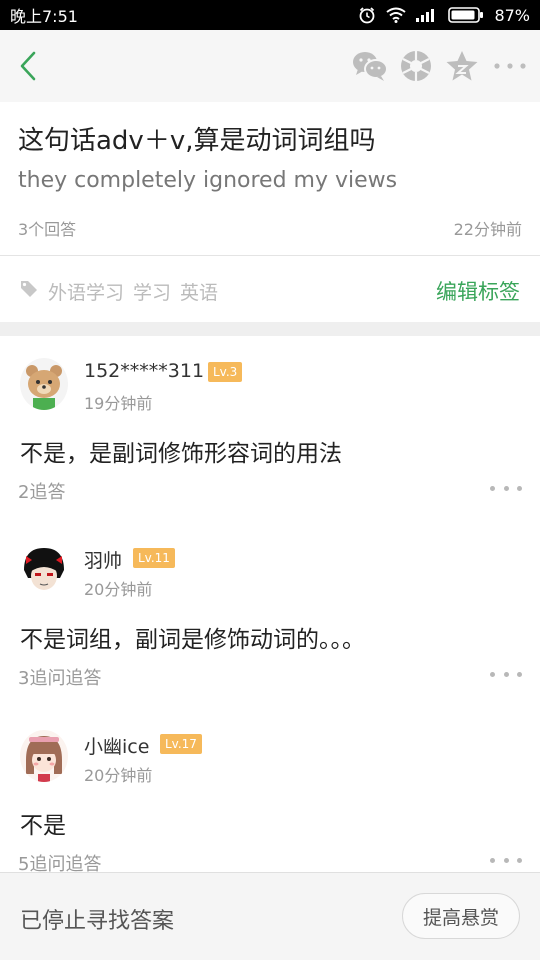  I want to click on edit-tags-button: 编辑标签, so click(478, 291).